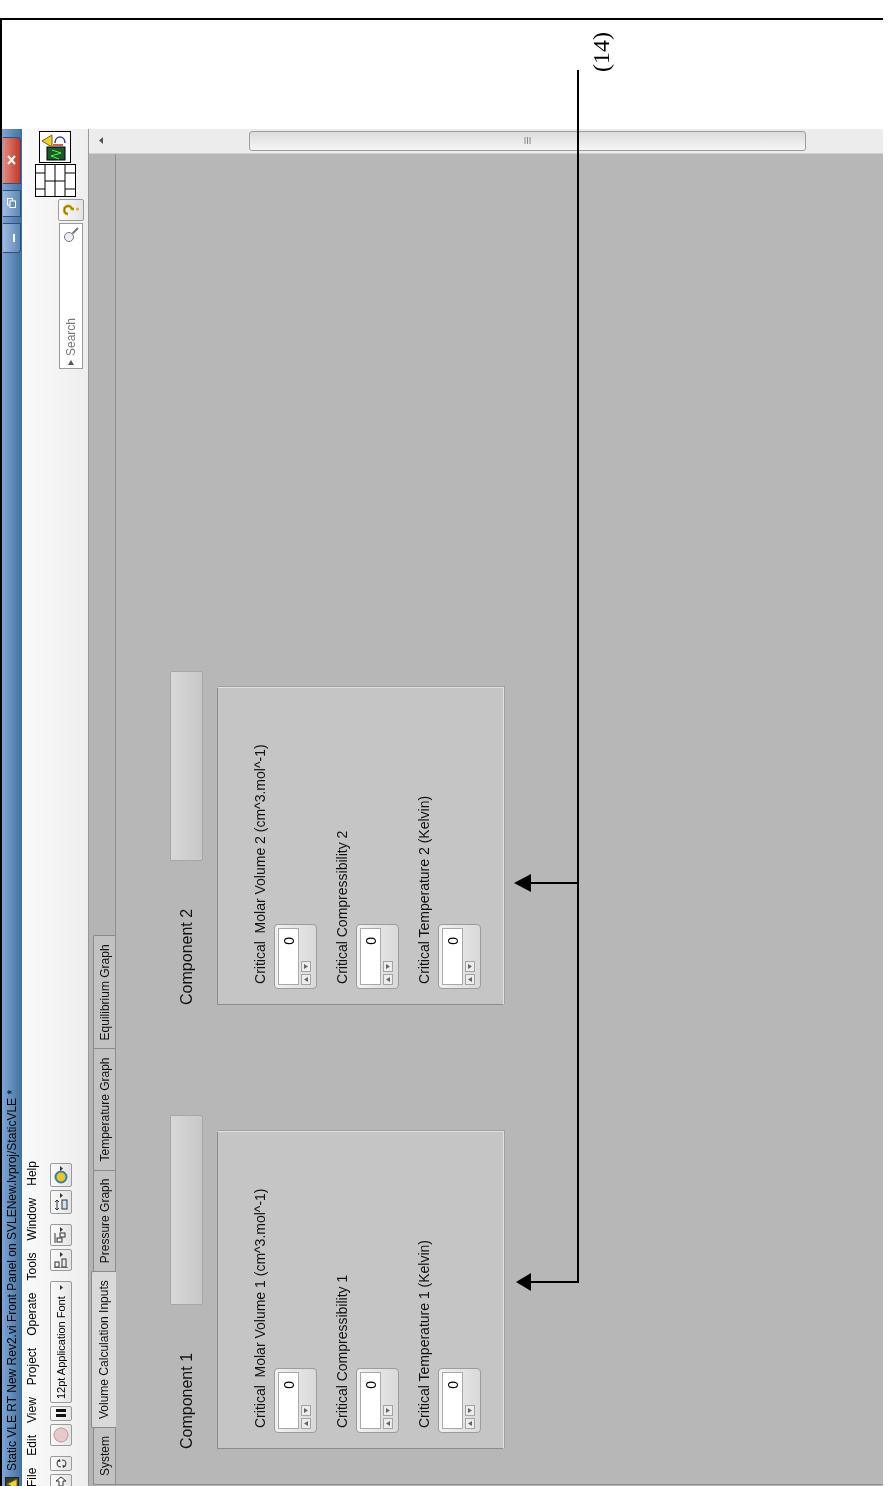 The height and width of the screenshot is (1486, 893). I want to click on stop-circle-icon, so click(61, 1435).